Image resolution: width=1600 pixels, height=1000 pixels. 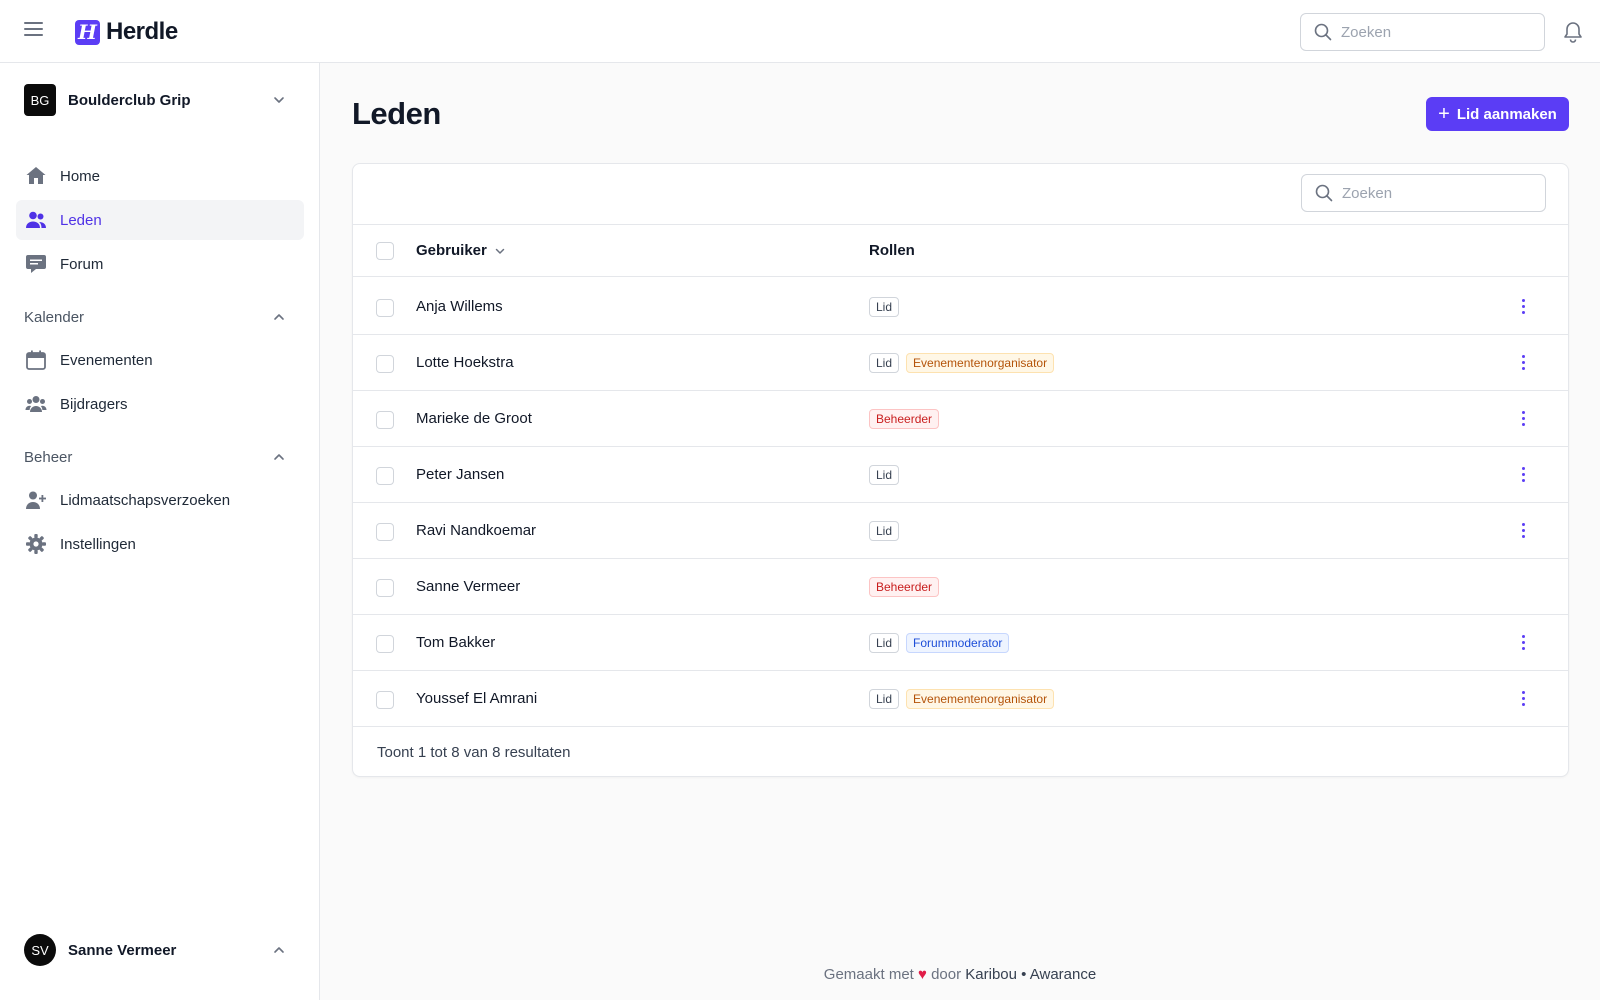 What do you see at coordinates (960, 418) in the screenshot?
I see `table-row: Marieke de Groot Beheerder` at bounding box center [960, 418].